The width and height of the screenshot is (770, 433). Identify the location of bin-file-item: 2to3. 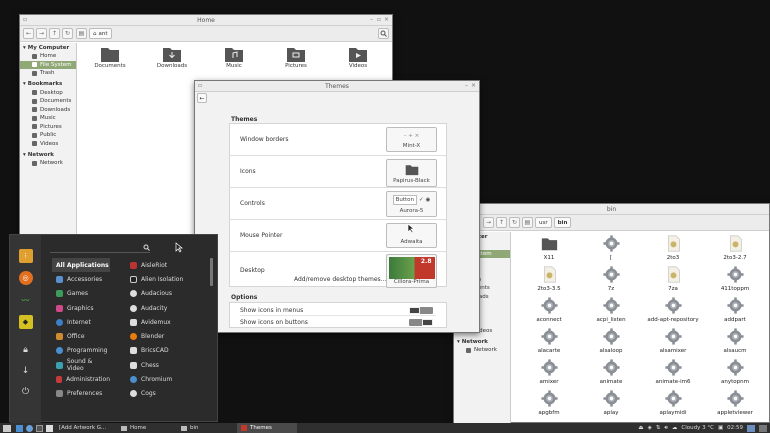
(673, 248).